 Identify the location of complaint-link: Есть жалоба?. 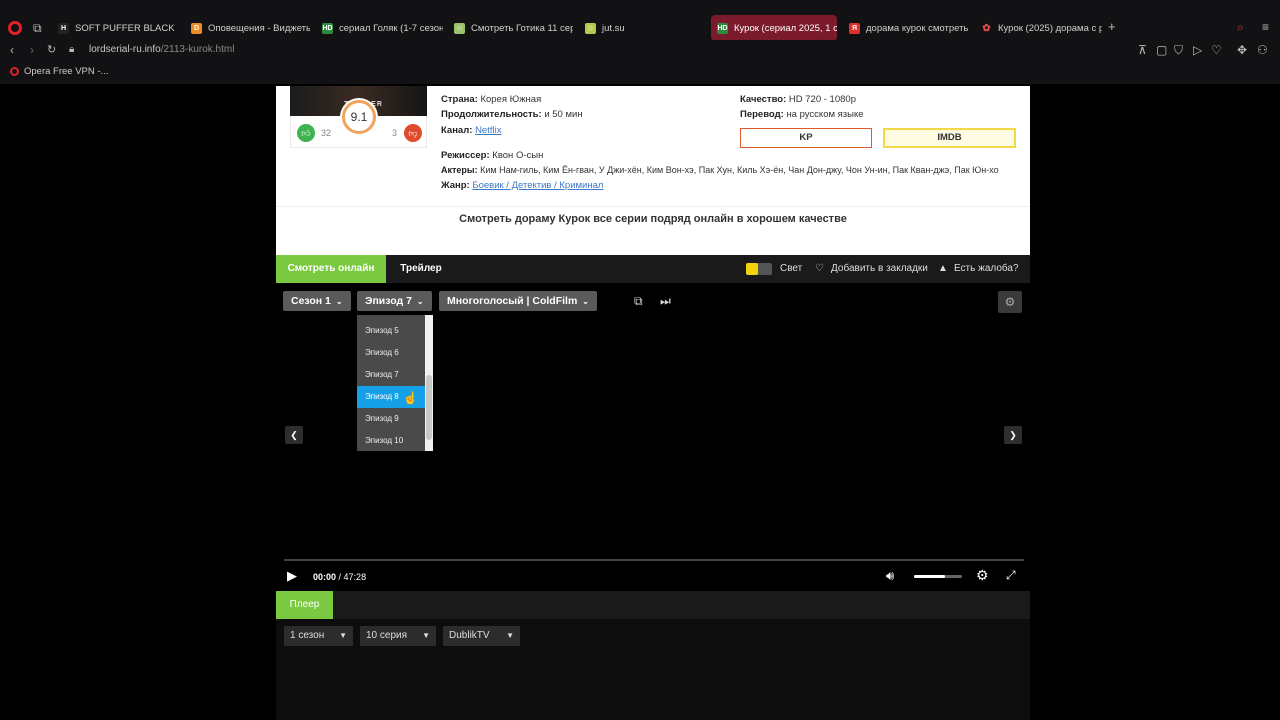
(986, 269).